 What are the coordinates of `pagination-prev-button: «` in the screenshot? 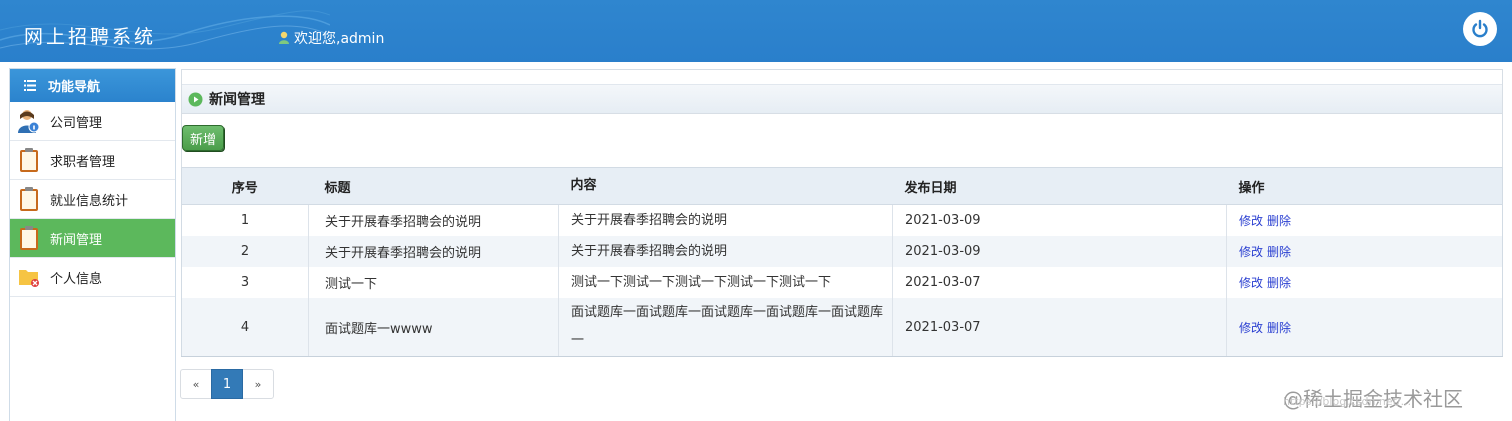 It's located at (196, 384).